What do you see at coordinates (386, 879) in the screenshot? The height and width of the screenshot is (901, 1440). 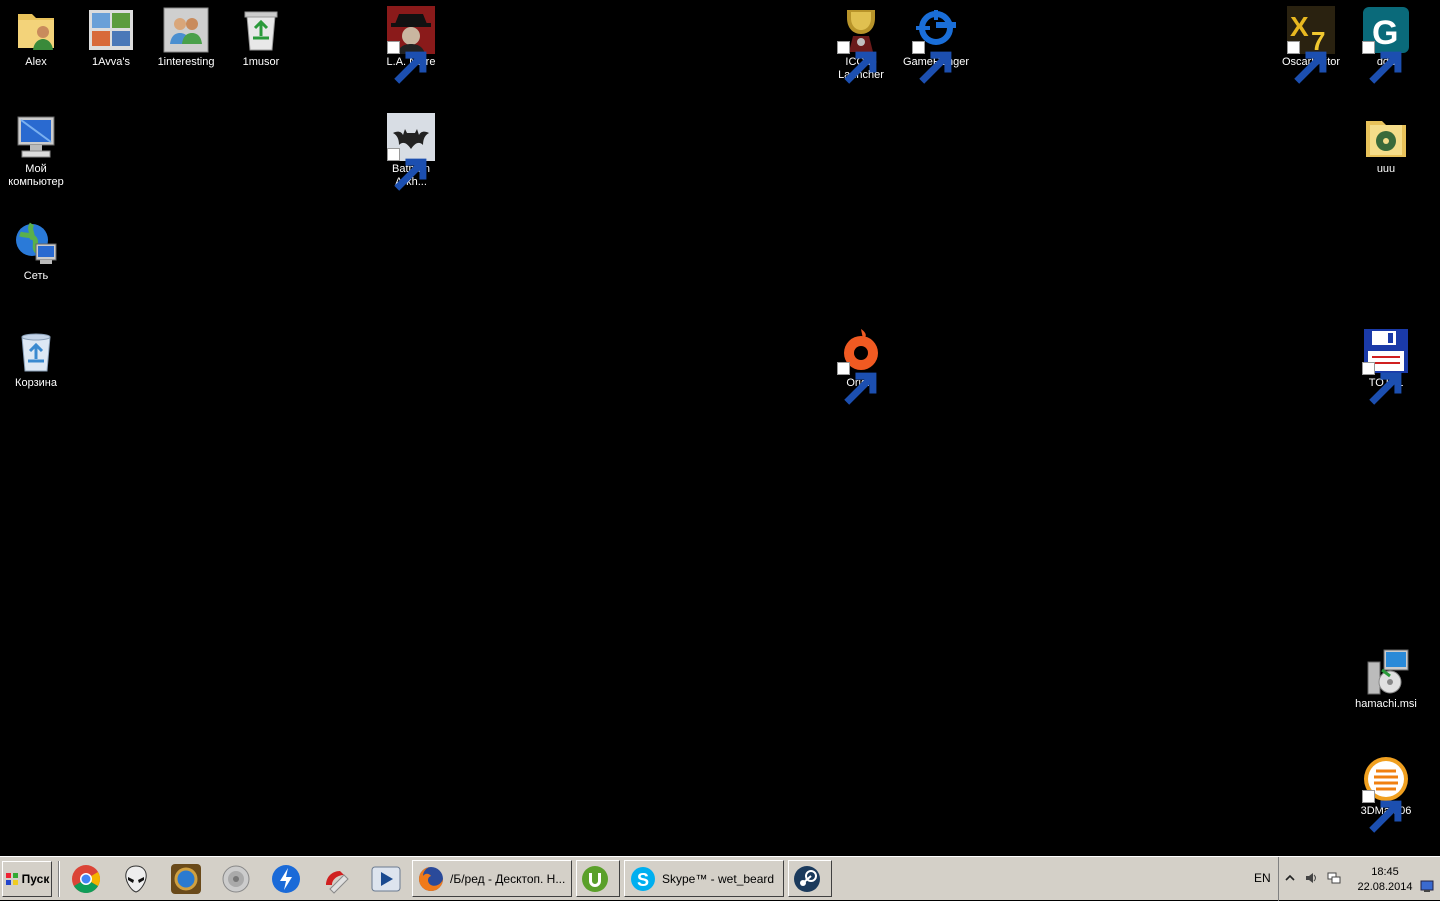 I see `media-player-icon` at bounding box center [386, 879].